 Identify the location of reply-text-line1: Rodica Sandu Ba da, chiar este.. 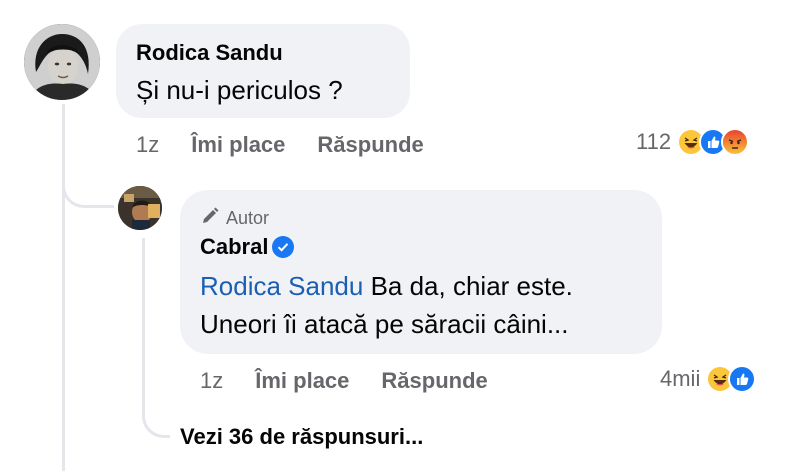
(386, 286).